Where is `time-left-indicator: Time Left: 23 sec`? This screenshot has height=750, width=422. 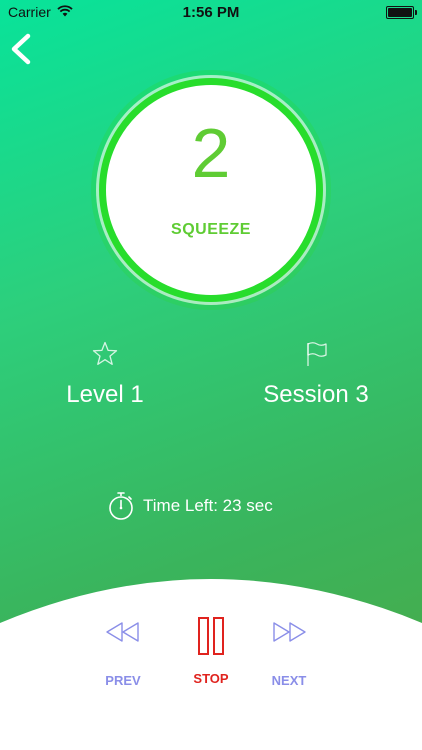 time-left-indicator: Time Left: 23 sec is located at coordinates (190, 506).